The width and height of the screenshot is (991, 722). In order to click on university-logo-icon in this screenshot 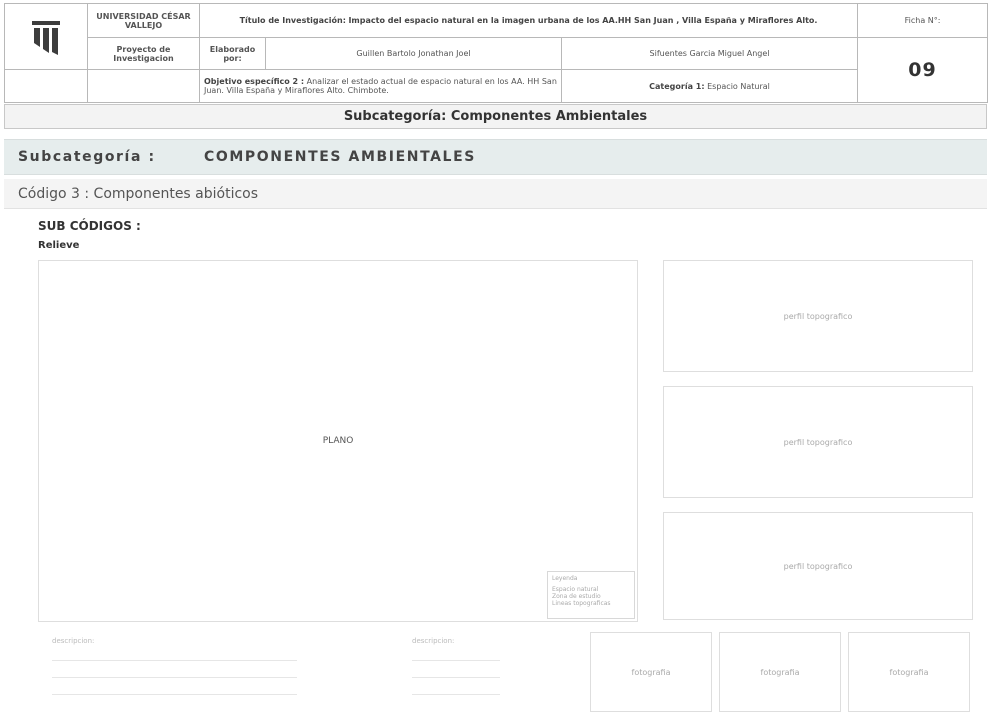, I will do `click(46, 36)`.